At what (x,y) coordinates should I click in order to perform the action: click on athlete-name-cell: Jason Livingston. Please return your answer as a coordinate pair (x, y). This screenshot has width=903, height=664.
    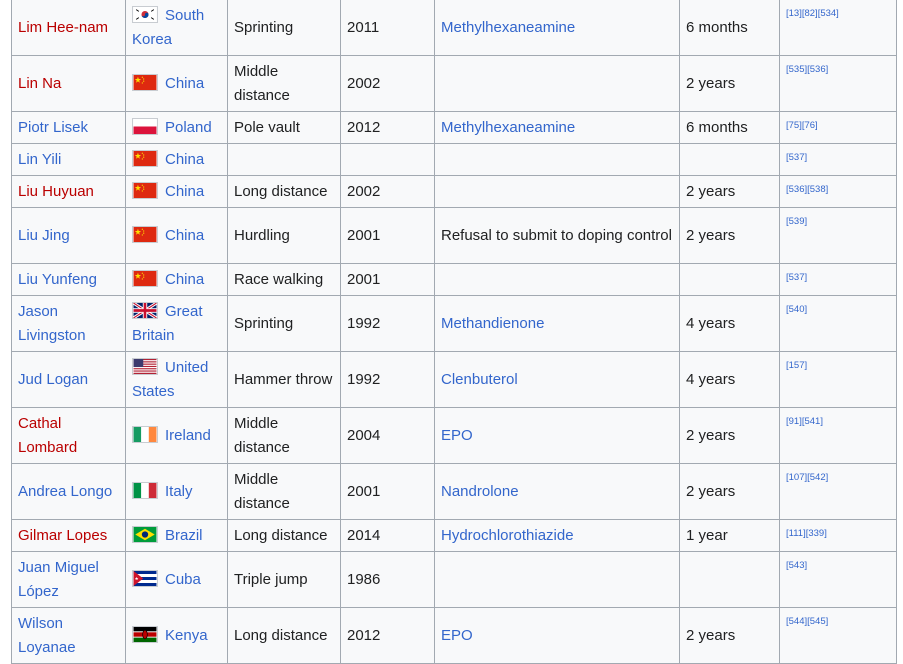
    Looking at the image, I should click on (68, 323).